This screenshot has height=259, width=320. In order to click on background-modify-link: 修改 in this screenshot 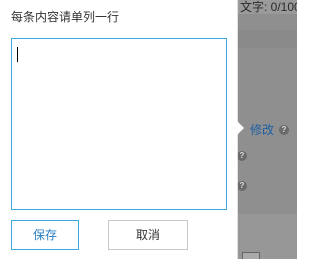, I will do `click(262, 130)`.